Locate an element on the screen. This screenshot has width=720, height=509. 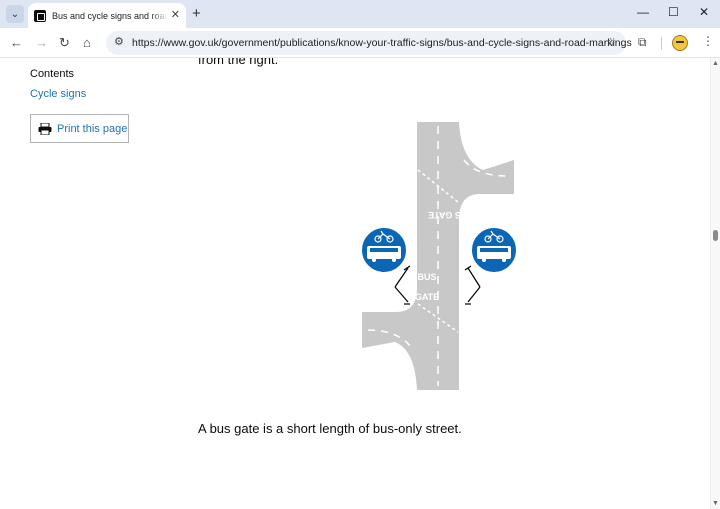
close-window-icon: ✕ is located at coordinates (704, 12).